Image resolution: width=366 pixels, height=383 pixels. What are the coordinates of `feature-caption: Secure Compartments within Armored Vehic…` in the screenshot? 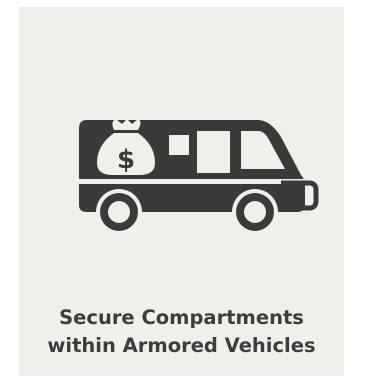 It's located at (181, 332).